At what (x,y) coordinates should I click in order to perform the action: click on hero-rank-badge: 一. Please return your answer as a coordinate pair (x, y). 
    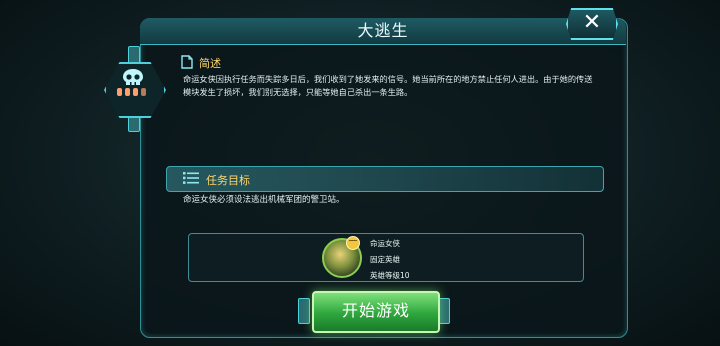
    Looking at the image, I should click on (353, 243).